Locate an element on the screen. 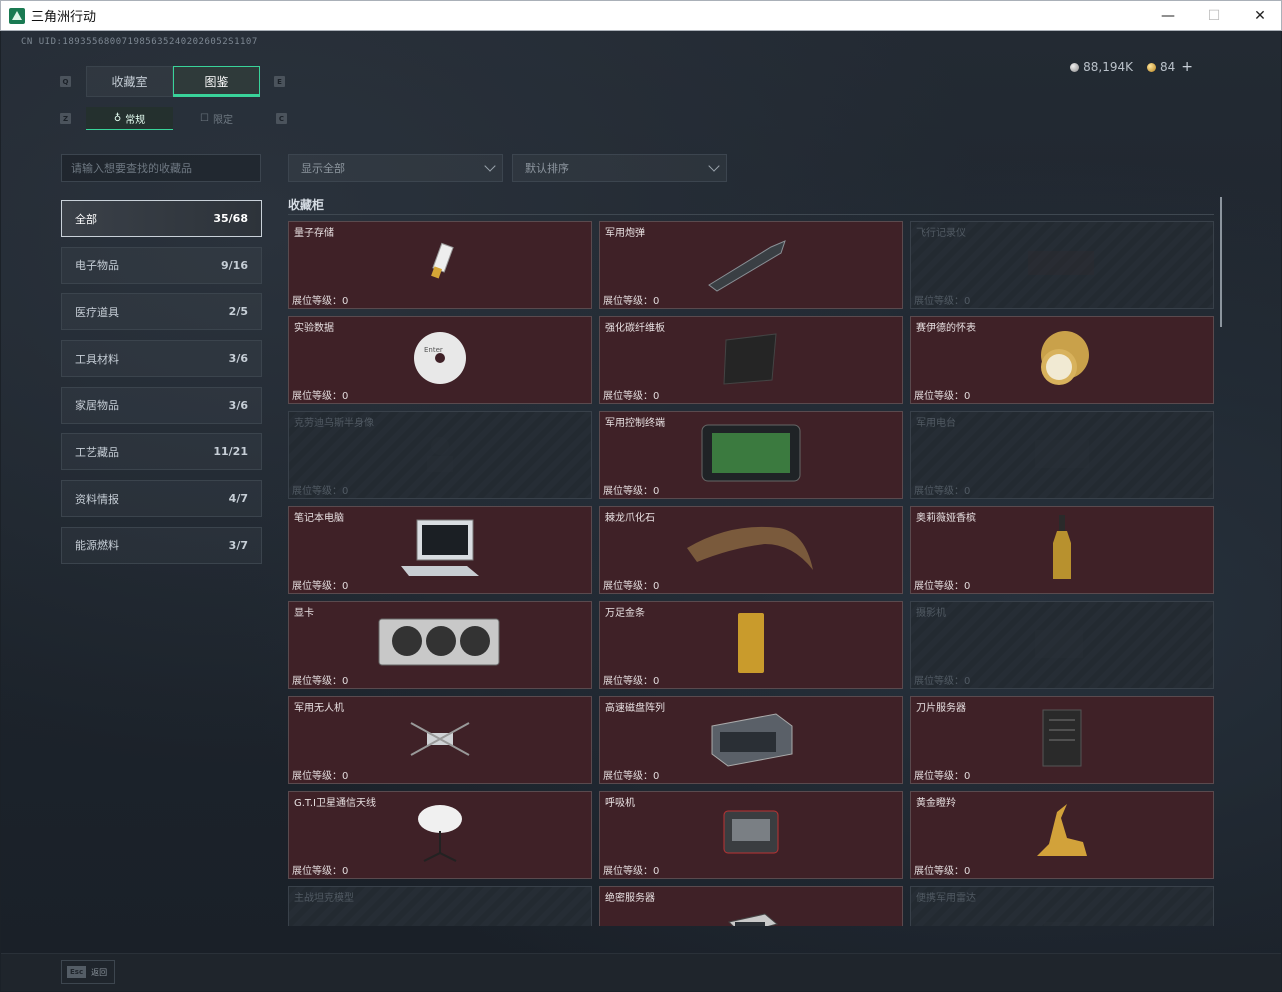 The height and width of the screenshot is (992, 1282). gpu-icon is located at coordinates (440, 645).